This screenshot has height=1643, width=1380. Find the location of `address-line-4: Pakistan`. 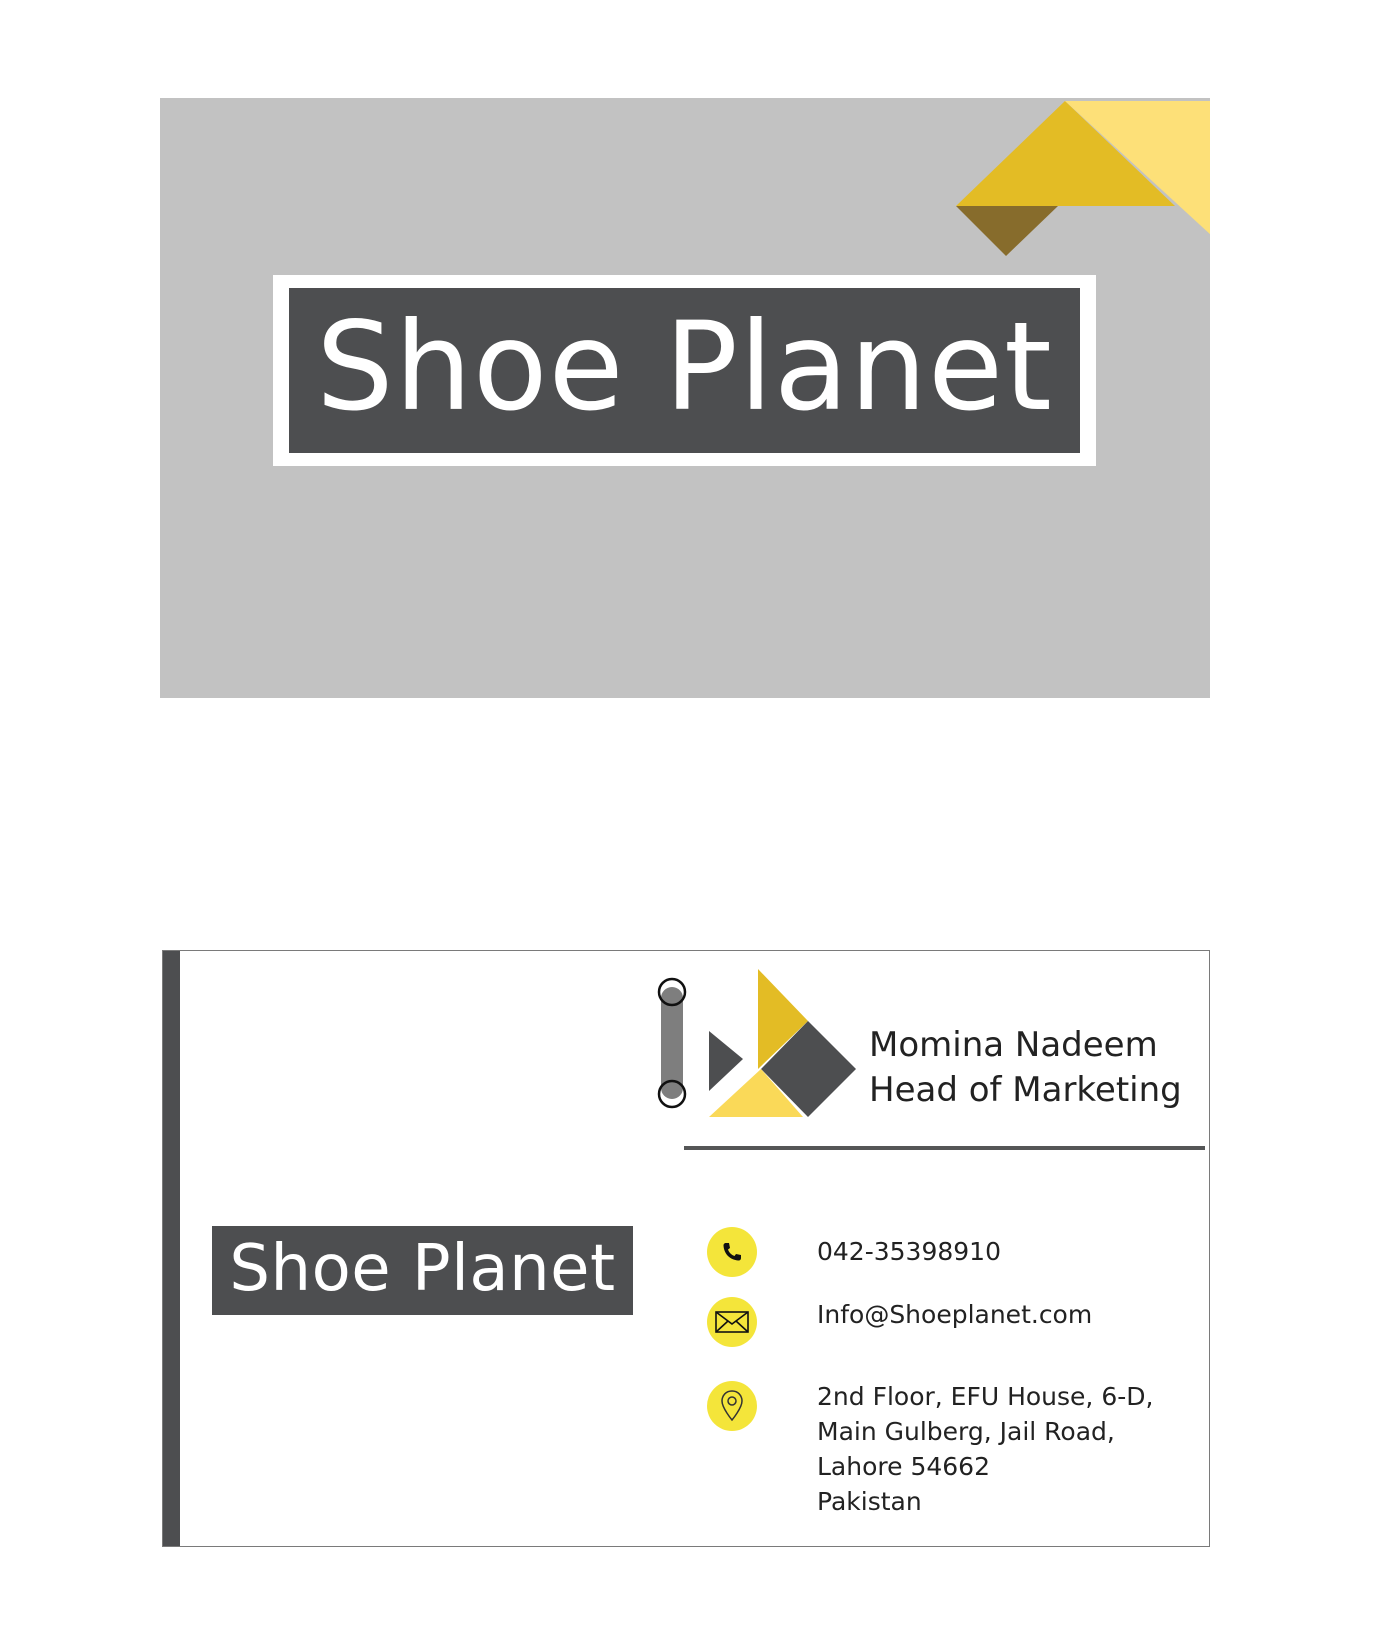

address-line-4: Pakistan is located at coordinates (869, 1501).